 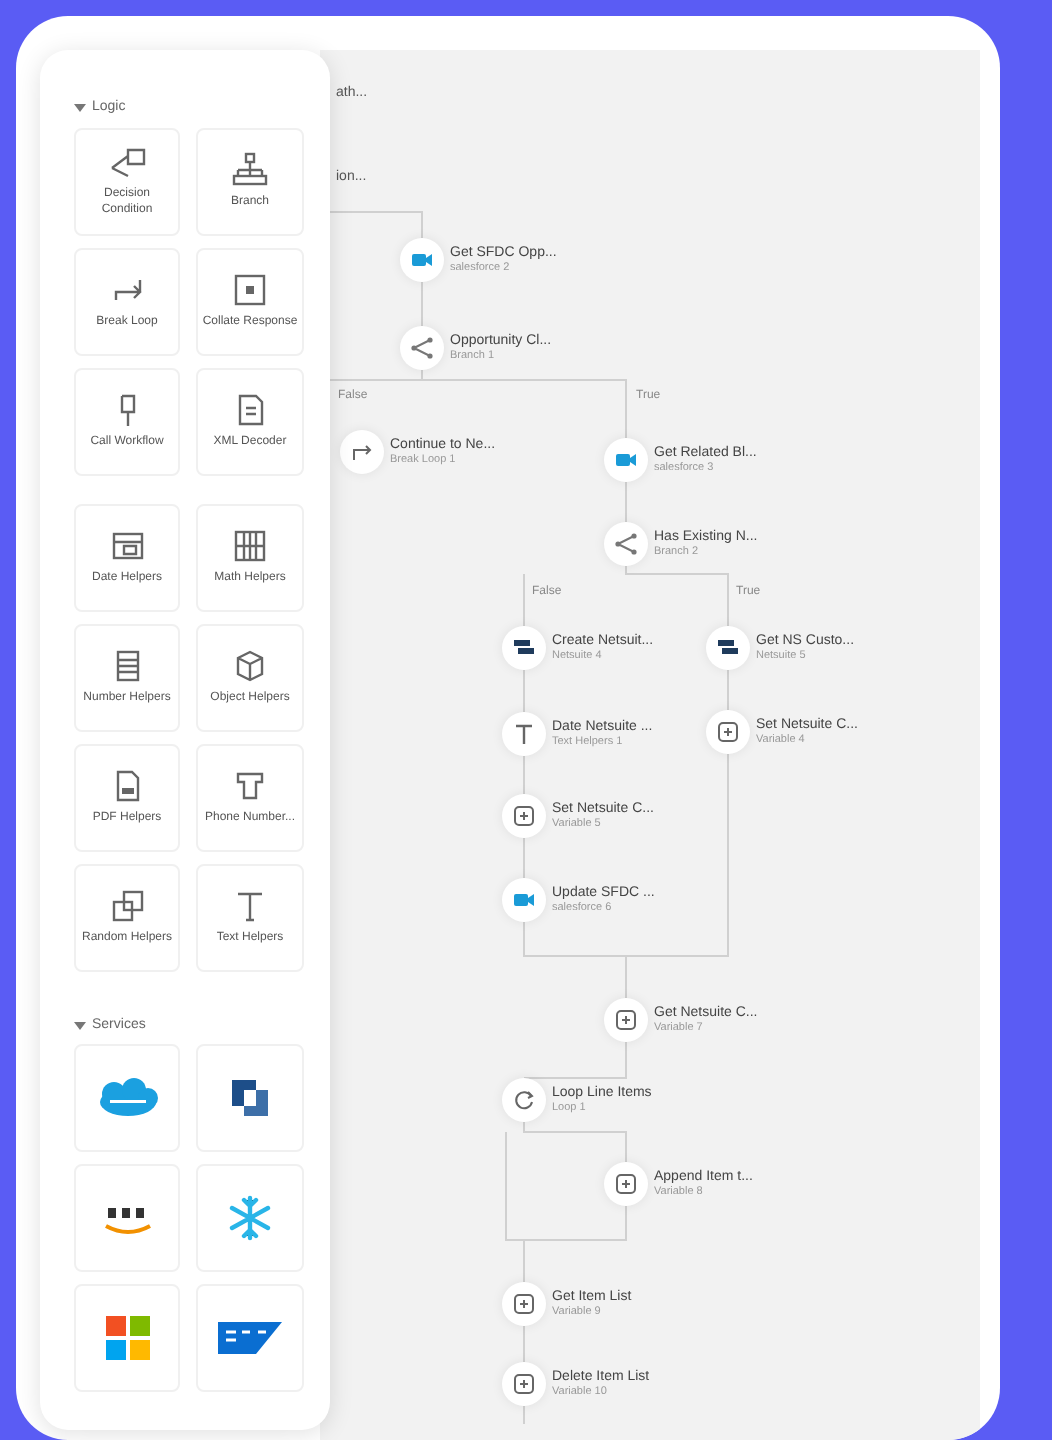 I want to click on snowflake-icon, so click(x=250, y=1218).